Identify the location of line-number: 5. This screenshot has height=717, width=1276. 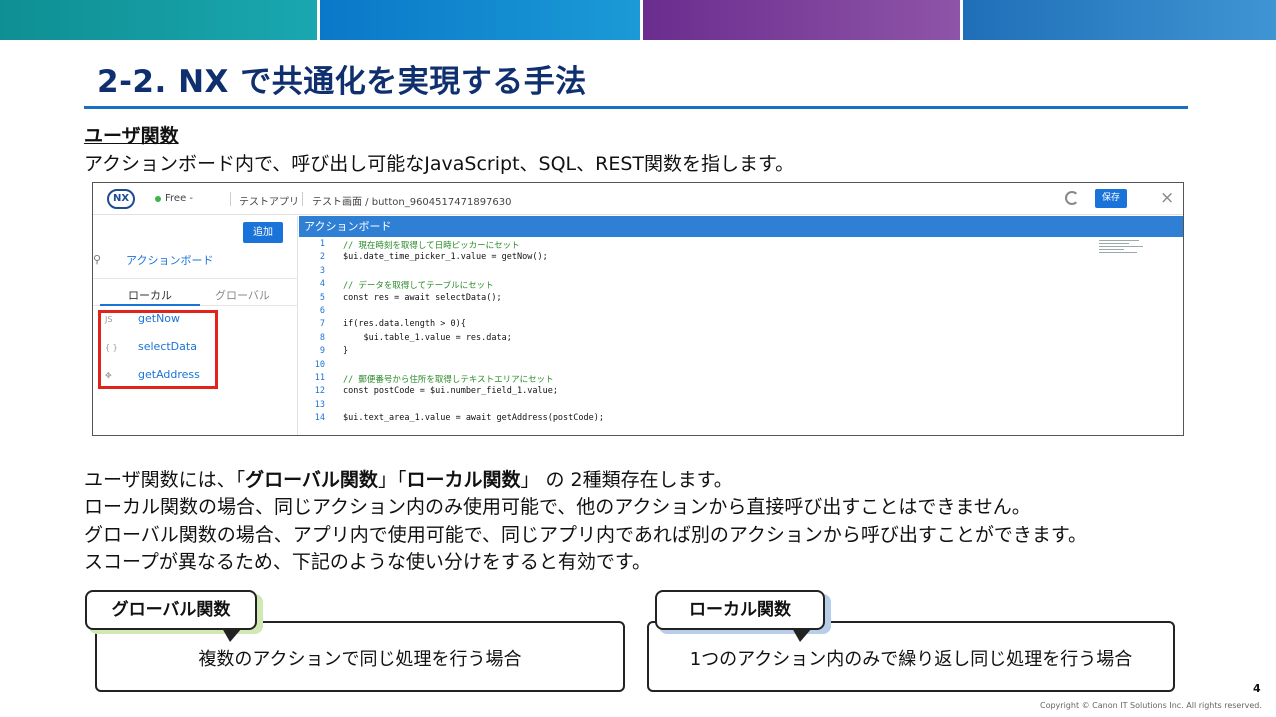
(322, 297).